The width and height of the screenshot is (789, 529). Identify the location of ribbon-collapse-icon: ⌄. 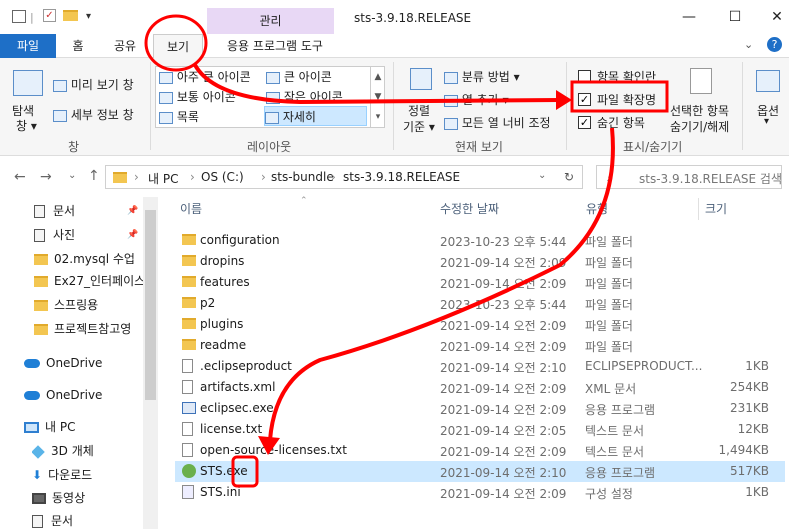
(748, 44).